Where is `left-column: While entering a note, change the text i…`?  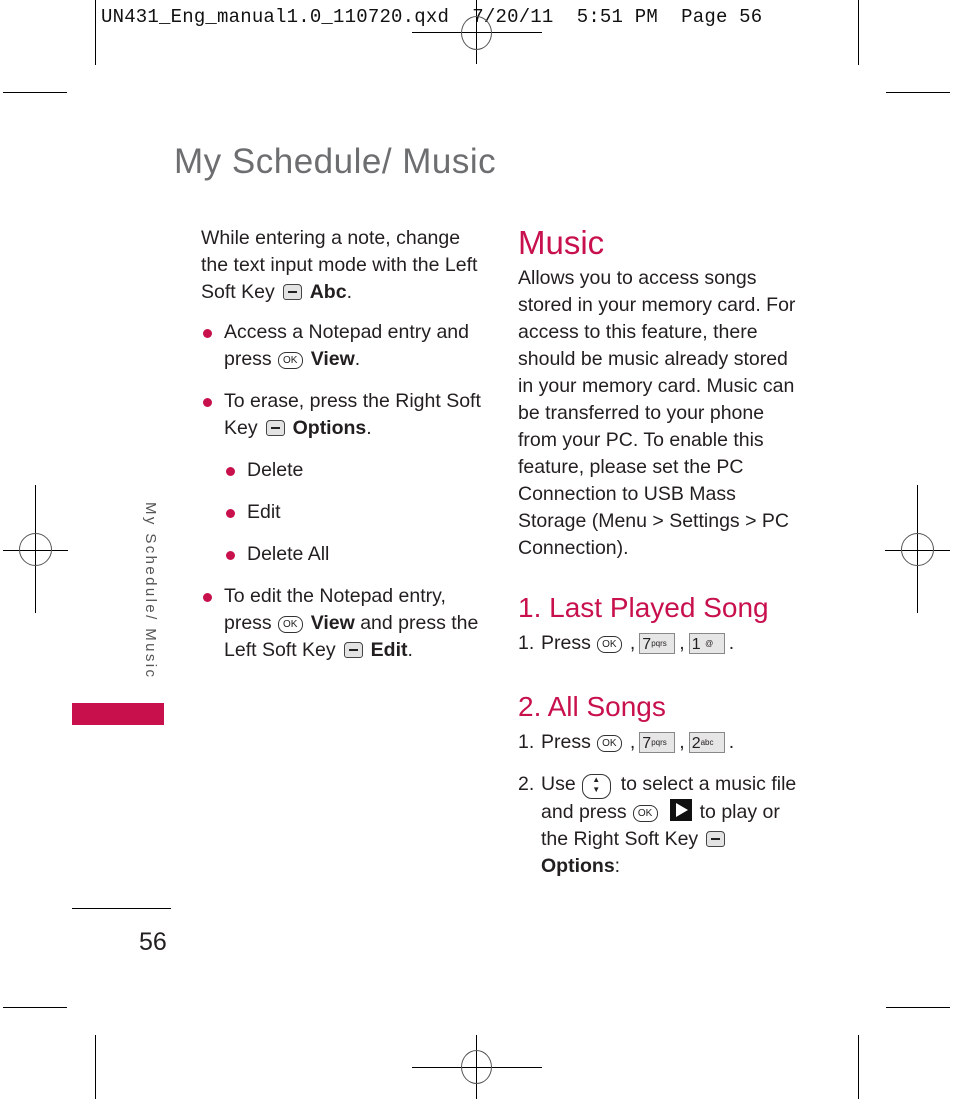 left-column: While entering a note, change the text i… is located at coordinates (346, 452).